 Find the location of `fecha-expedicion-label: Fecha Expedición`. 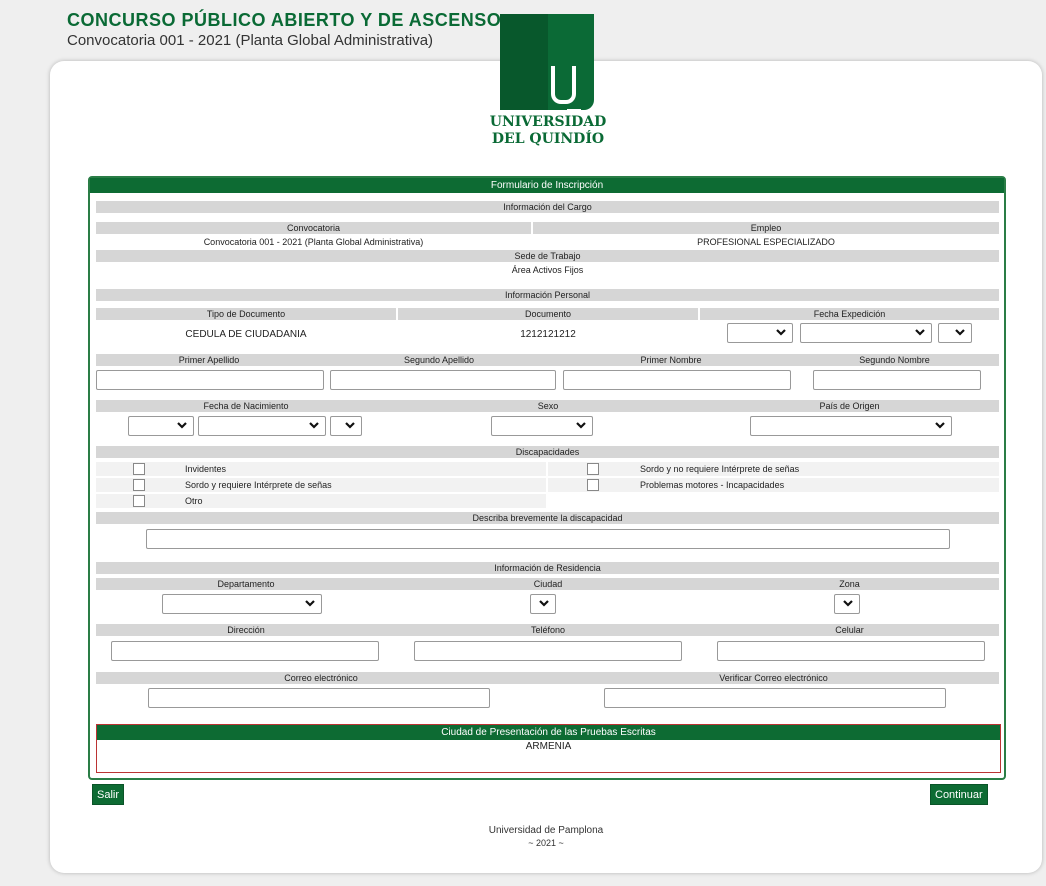

fecha-expedicion-label: Fecha Expedición is located at coordinates (849, 314).